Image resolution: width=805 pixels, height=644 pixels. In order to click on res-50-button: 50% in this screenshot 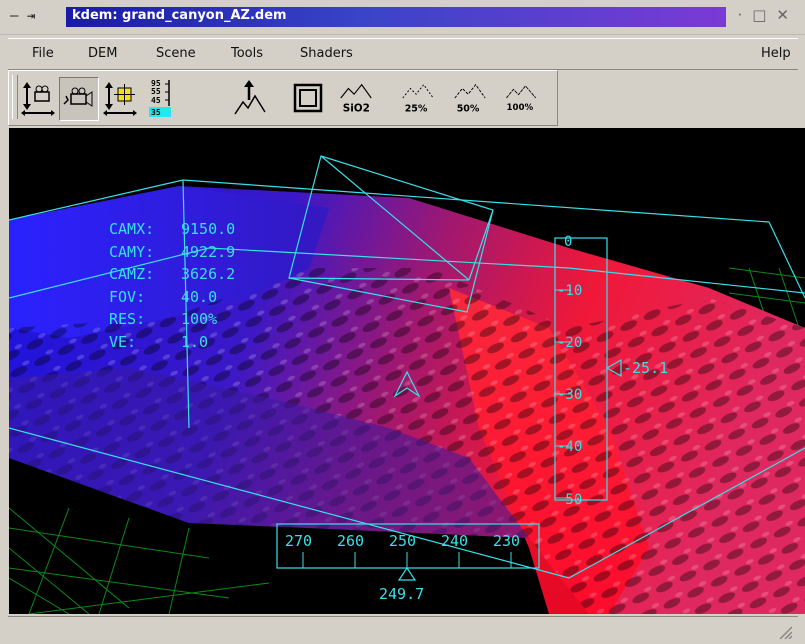, I will do `click(470, 98)`.